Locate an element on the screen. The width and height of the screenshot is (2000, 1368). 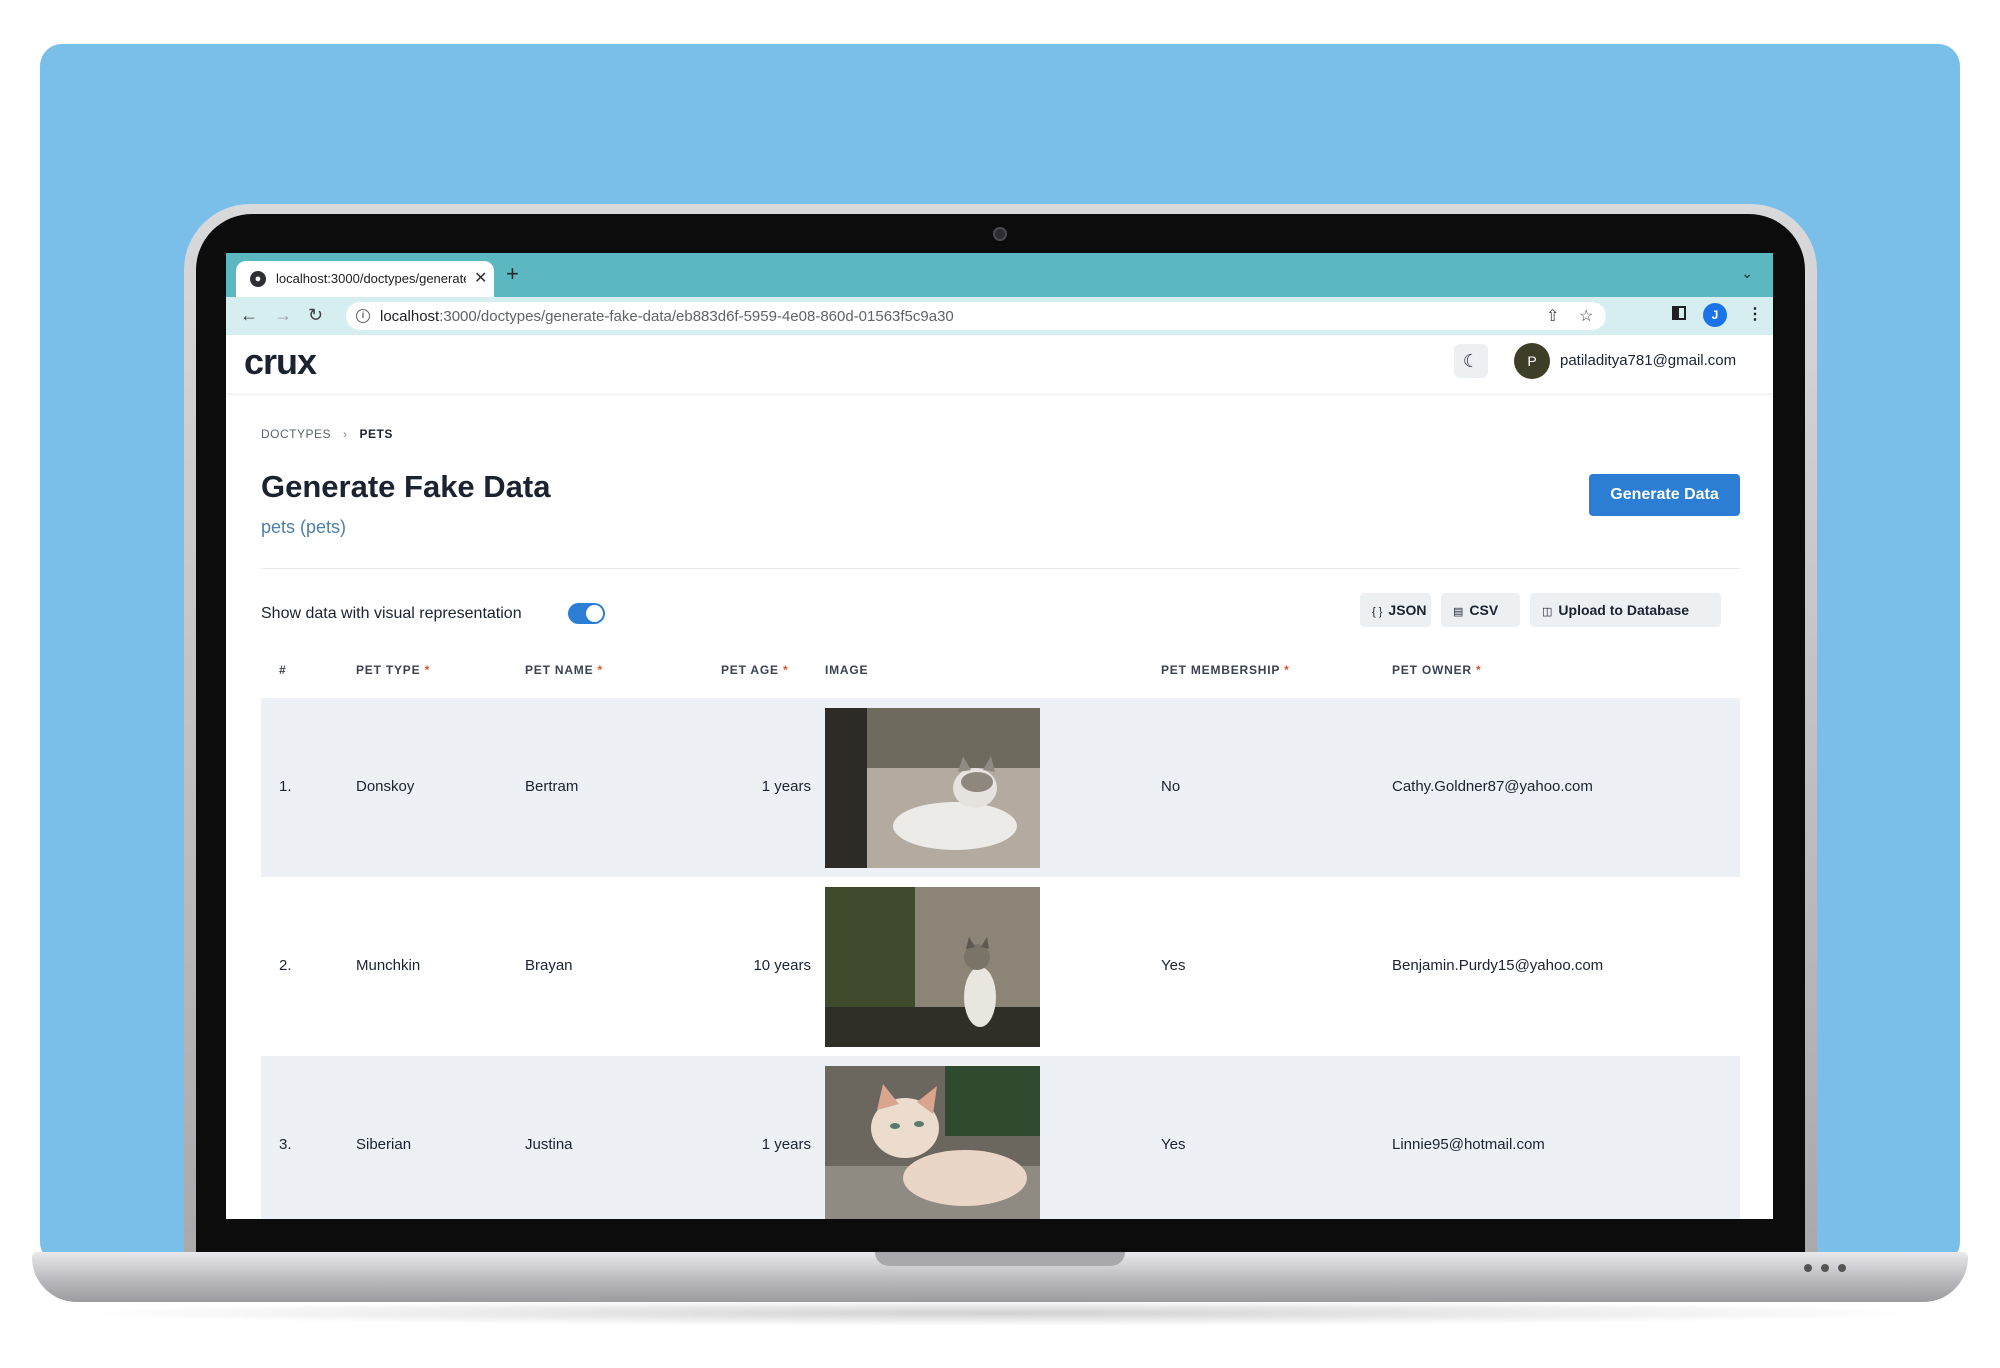
side-panel-icon is located at coordinates (1679, 313).